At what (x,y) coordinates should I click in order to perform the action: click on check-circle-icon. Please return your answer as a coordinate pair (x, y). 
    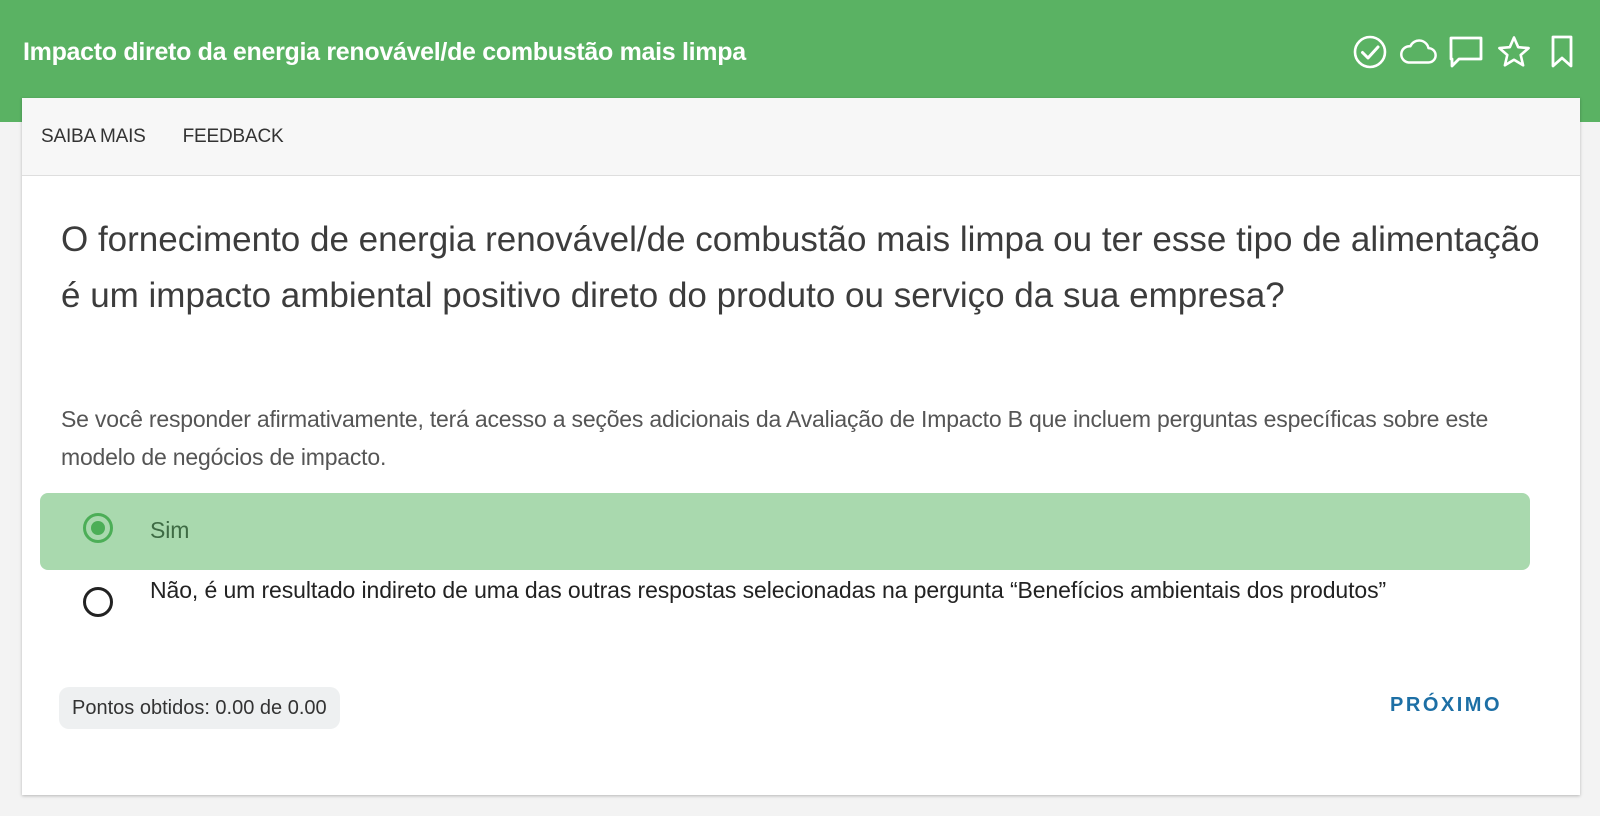
    Looking at the image, I should click on (1370, 52).